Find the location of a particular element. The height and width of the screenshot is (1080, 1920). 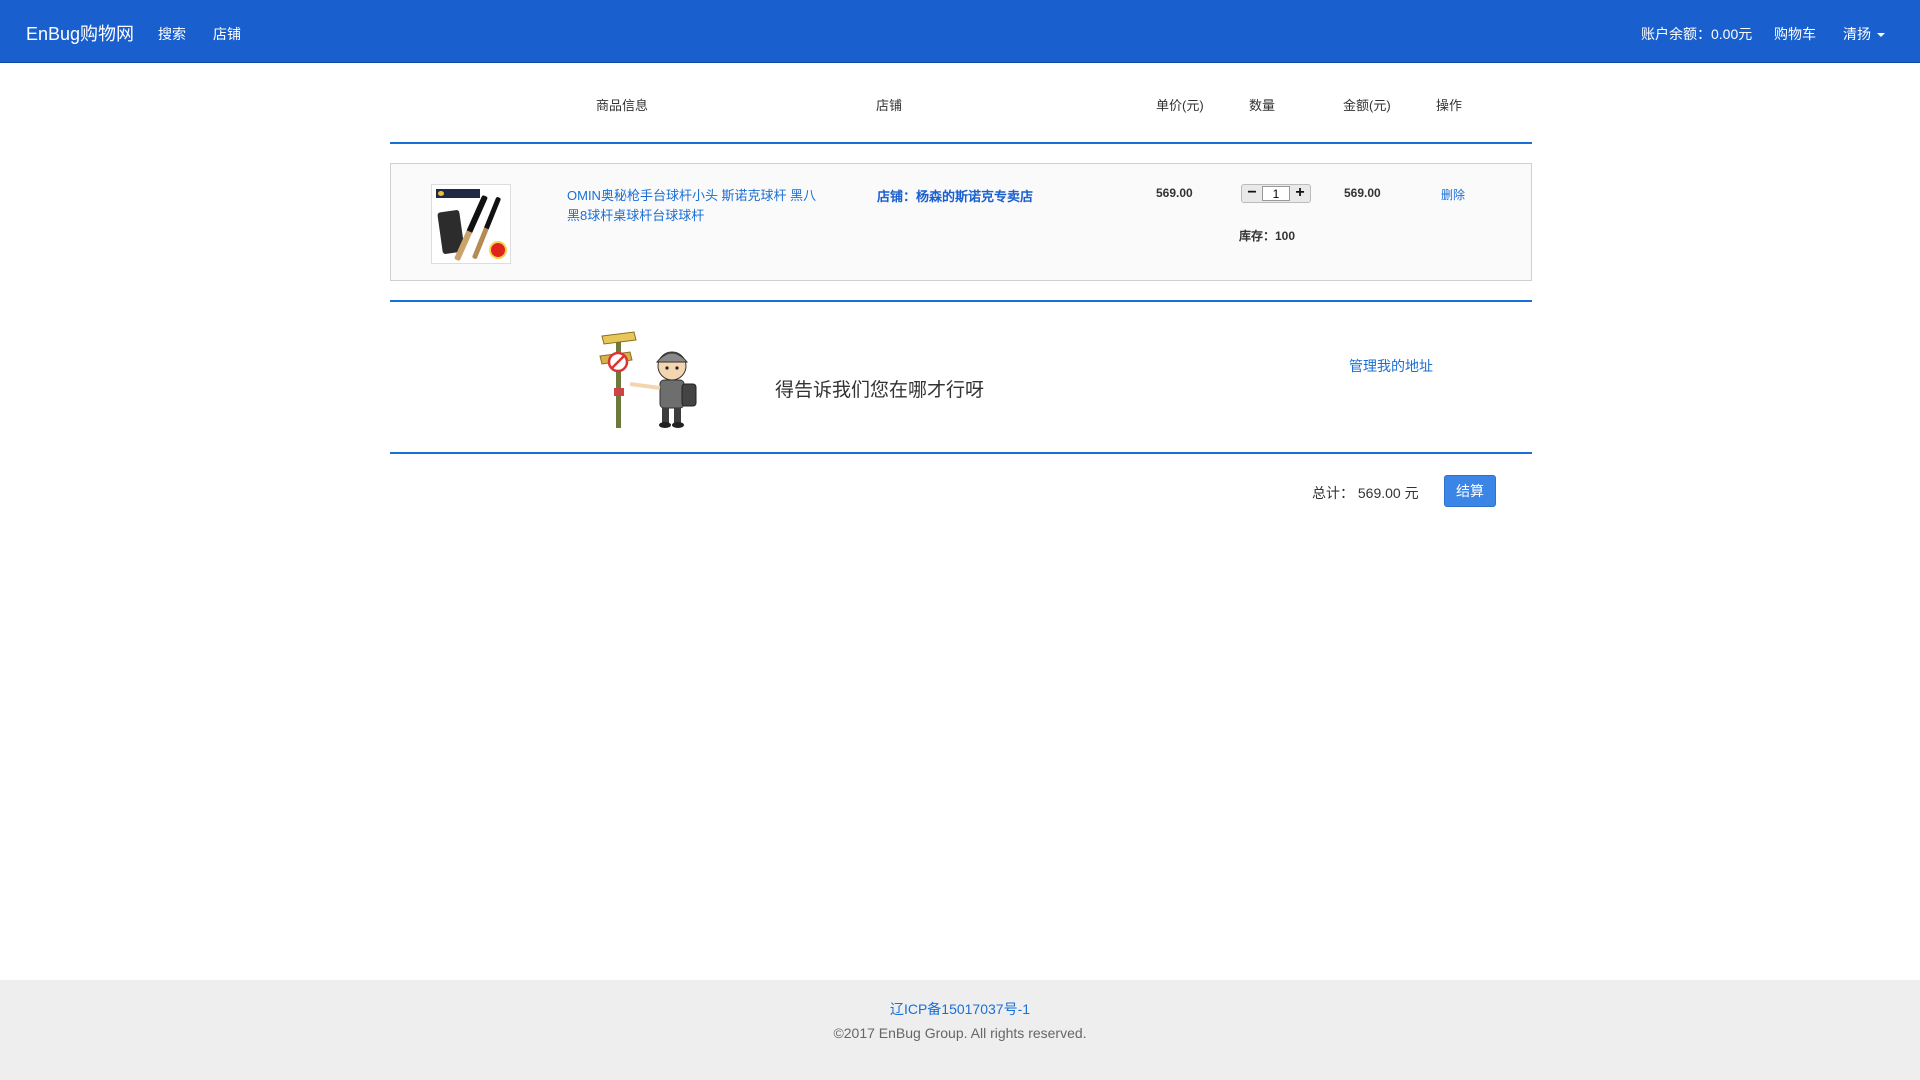

account-balance: 账户余额：0.00元 is located at coordinates (1696, 34).